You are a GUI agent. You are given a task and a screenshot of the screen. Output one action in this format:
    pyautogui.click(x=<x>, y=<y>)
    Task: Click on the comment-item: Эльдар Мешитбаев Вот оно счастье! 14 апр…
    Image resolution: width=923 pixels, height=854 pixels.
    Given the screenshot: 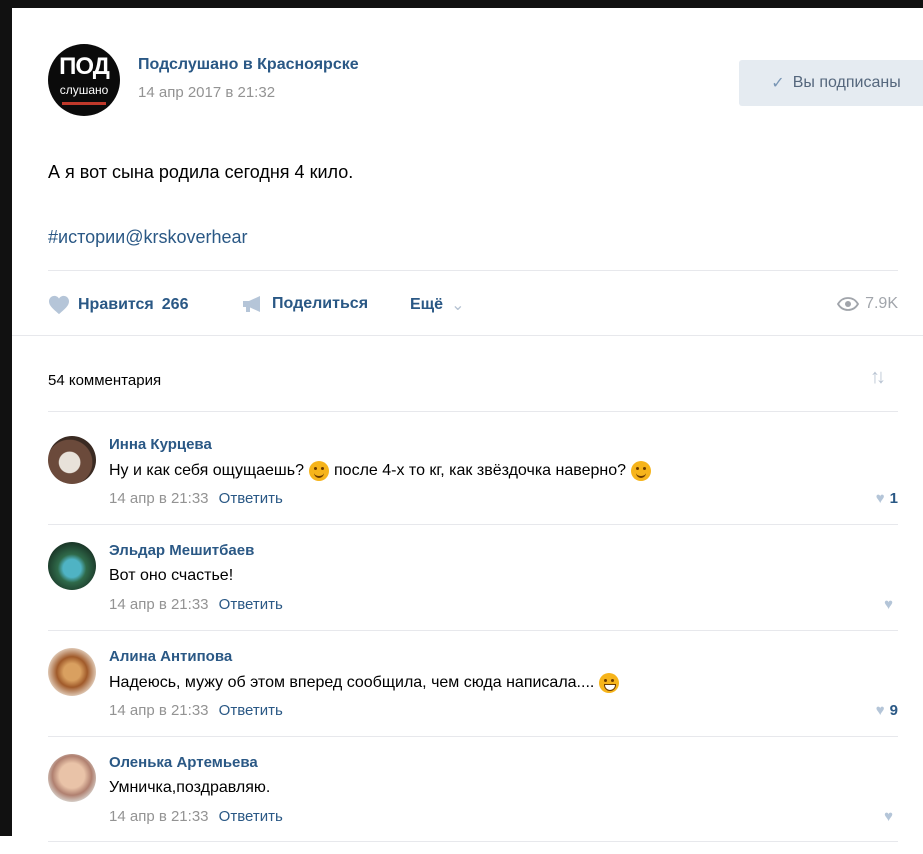 What is the action you would take?
    pyautogui.click(x=473, y=592)
    